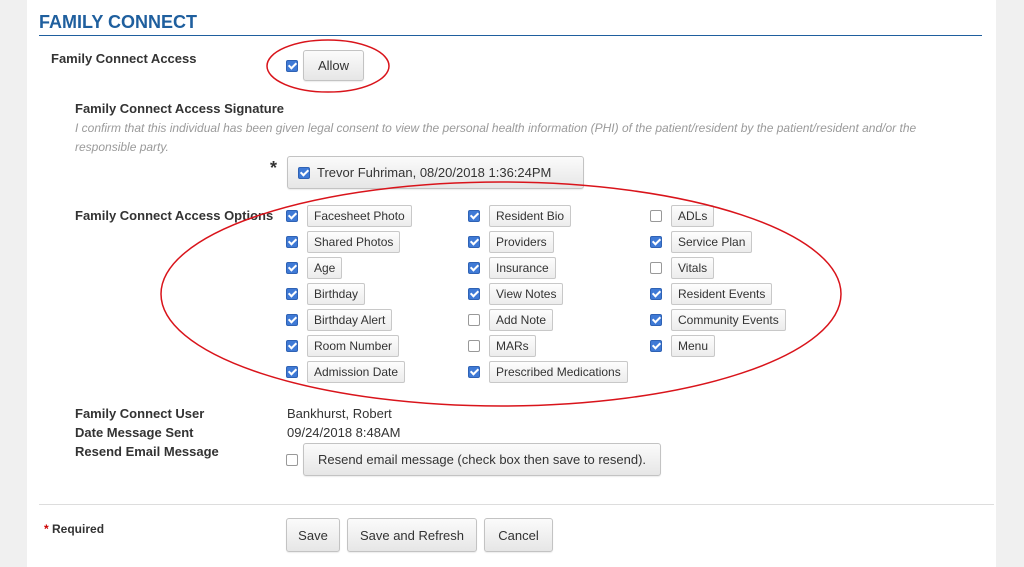 The height and width of the screenshot is (567, 1024). Describe the element at coordinates (325, 268) in the screenshot. I see `option-label: Age` at that location.